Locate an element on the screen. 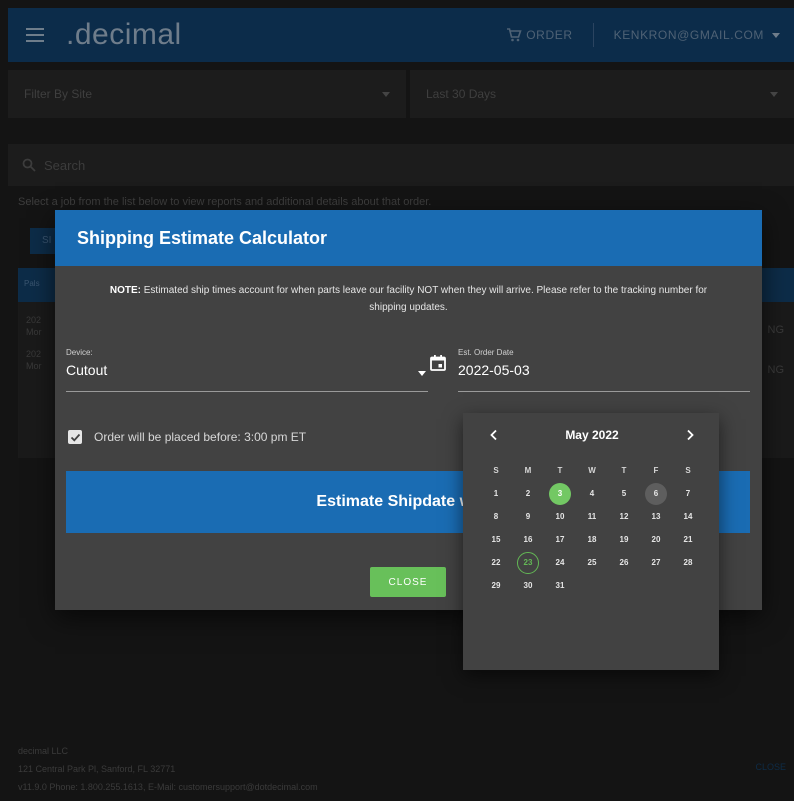 The image size is (794, 801). day-number: 28 is located at coordinates (688, 562).